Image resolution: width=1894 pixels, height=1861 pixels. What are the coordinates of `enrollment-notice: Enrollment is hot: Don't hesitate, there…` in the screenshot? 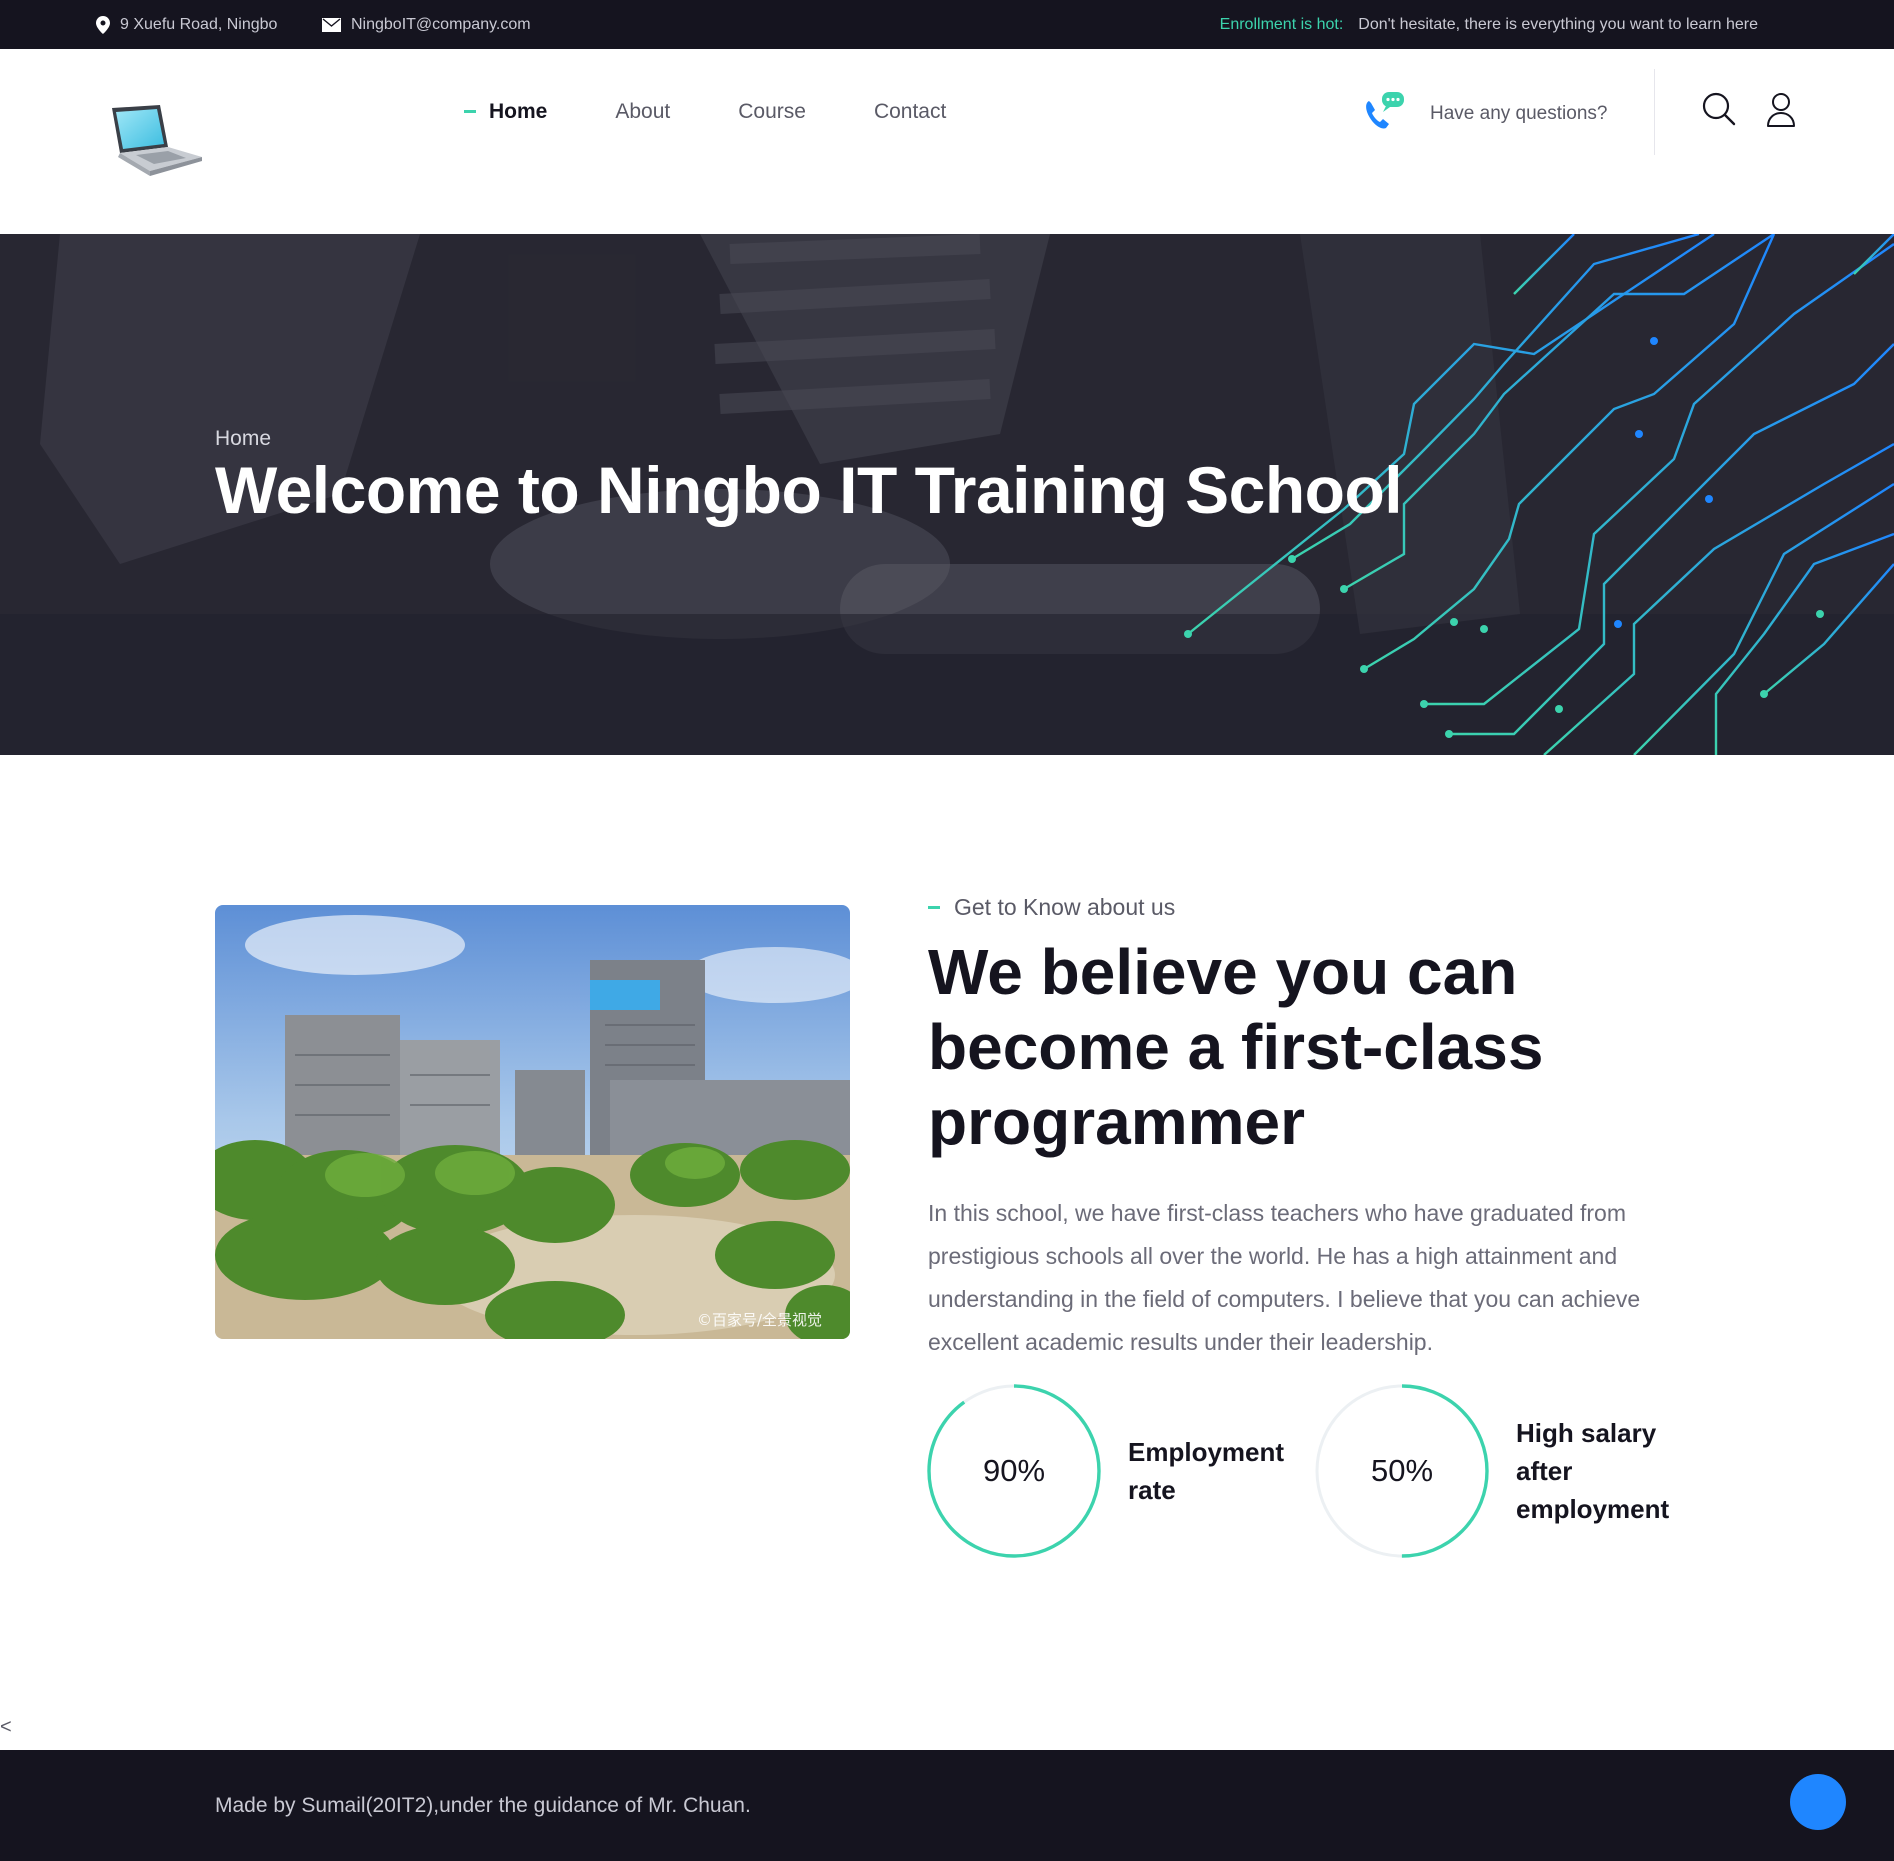 It's located at (1489, 24).